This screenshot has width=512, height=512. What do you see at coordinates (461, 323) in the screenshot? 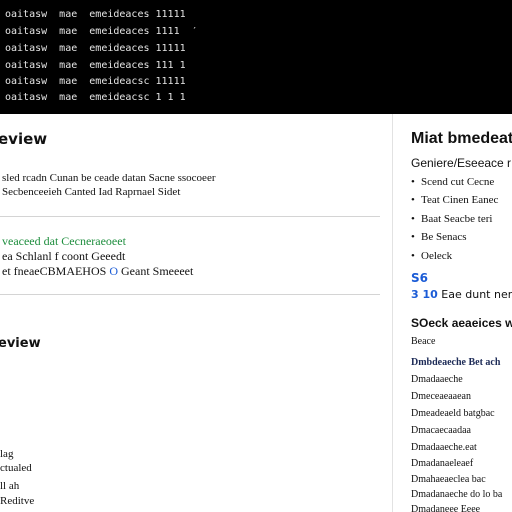
I see `panel-section-title: SOeck aeaeices we` at bounding box center [461, 323].